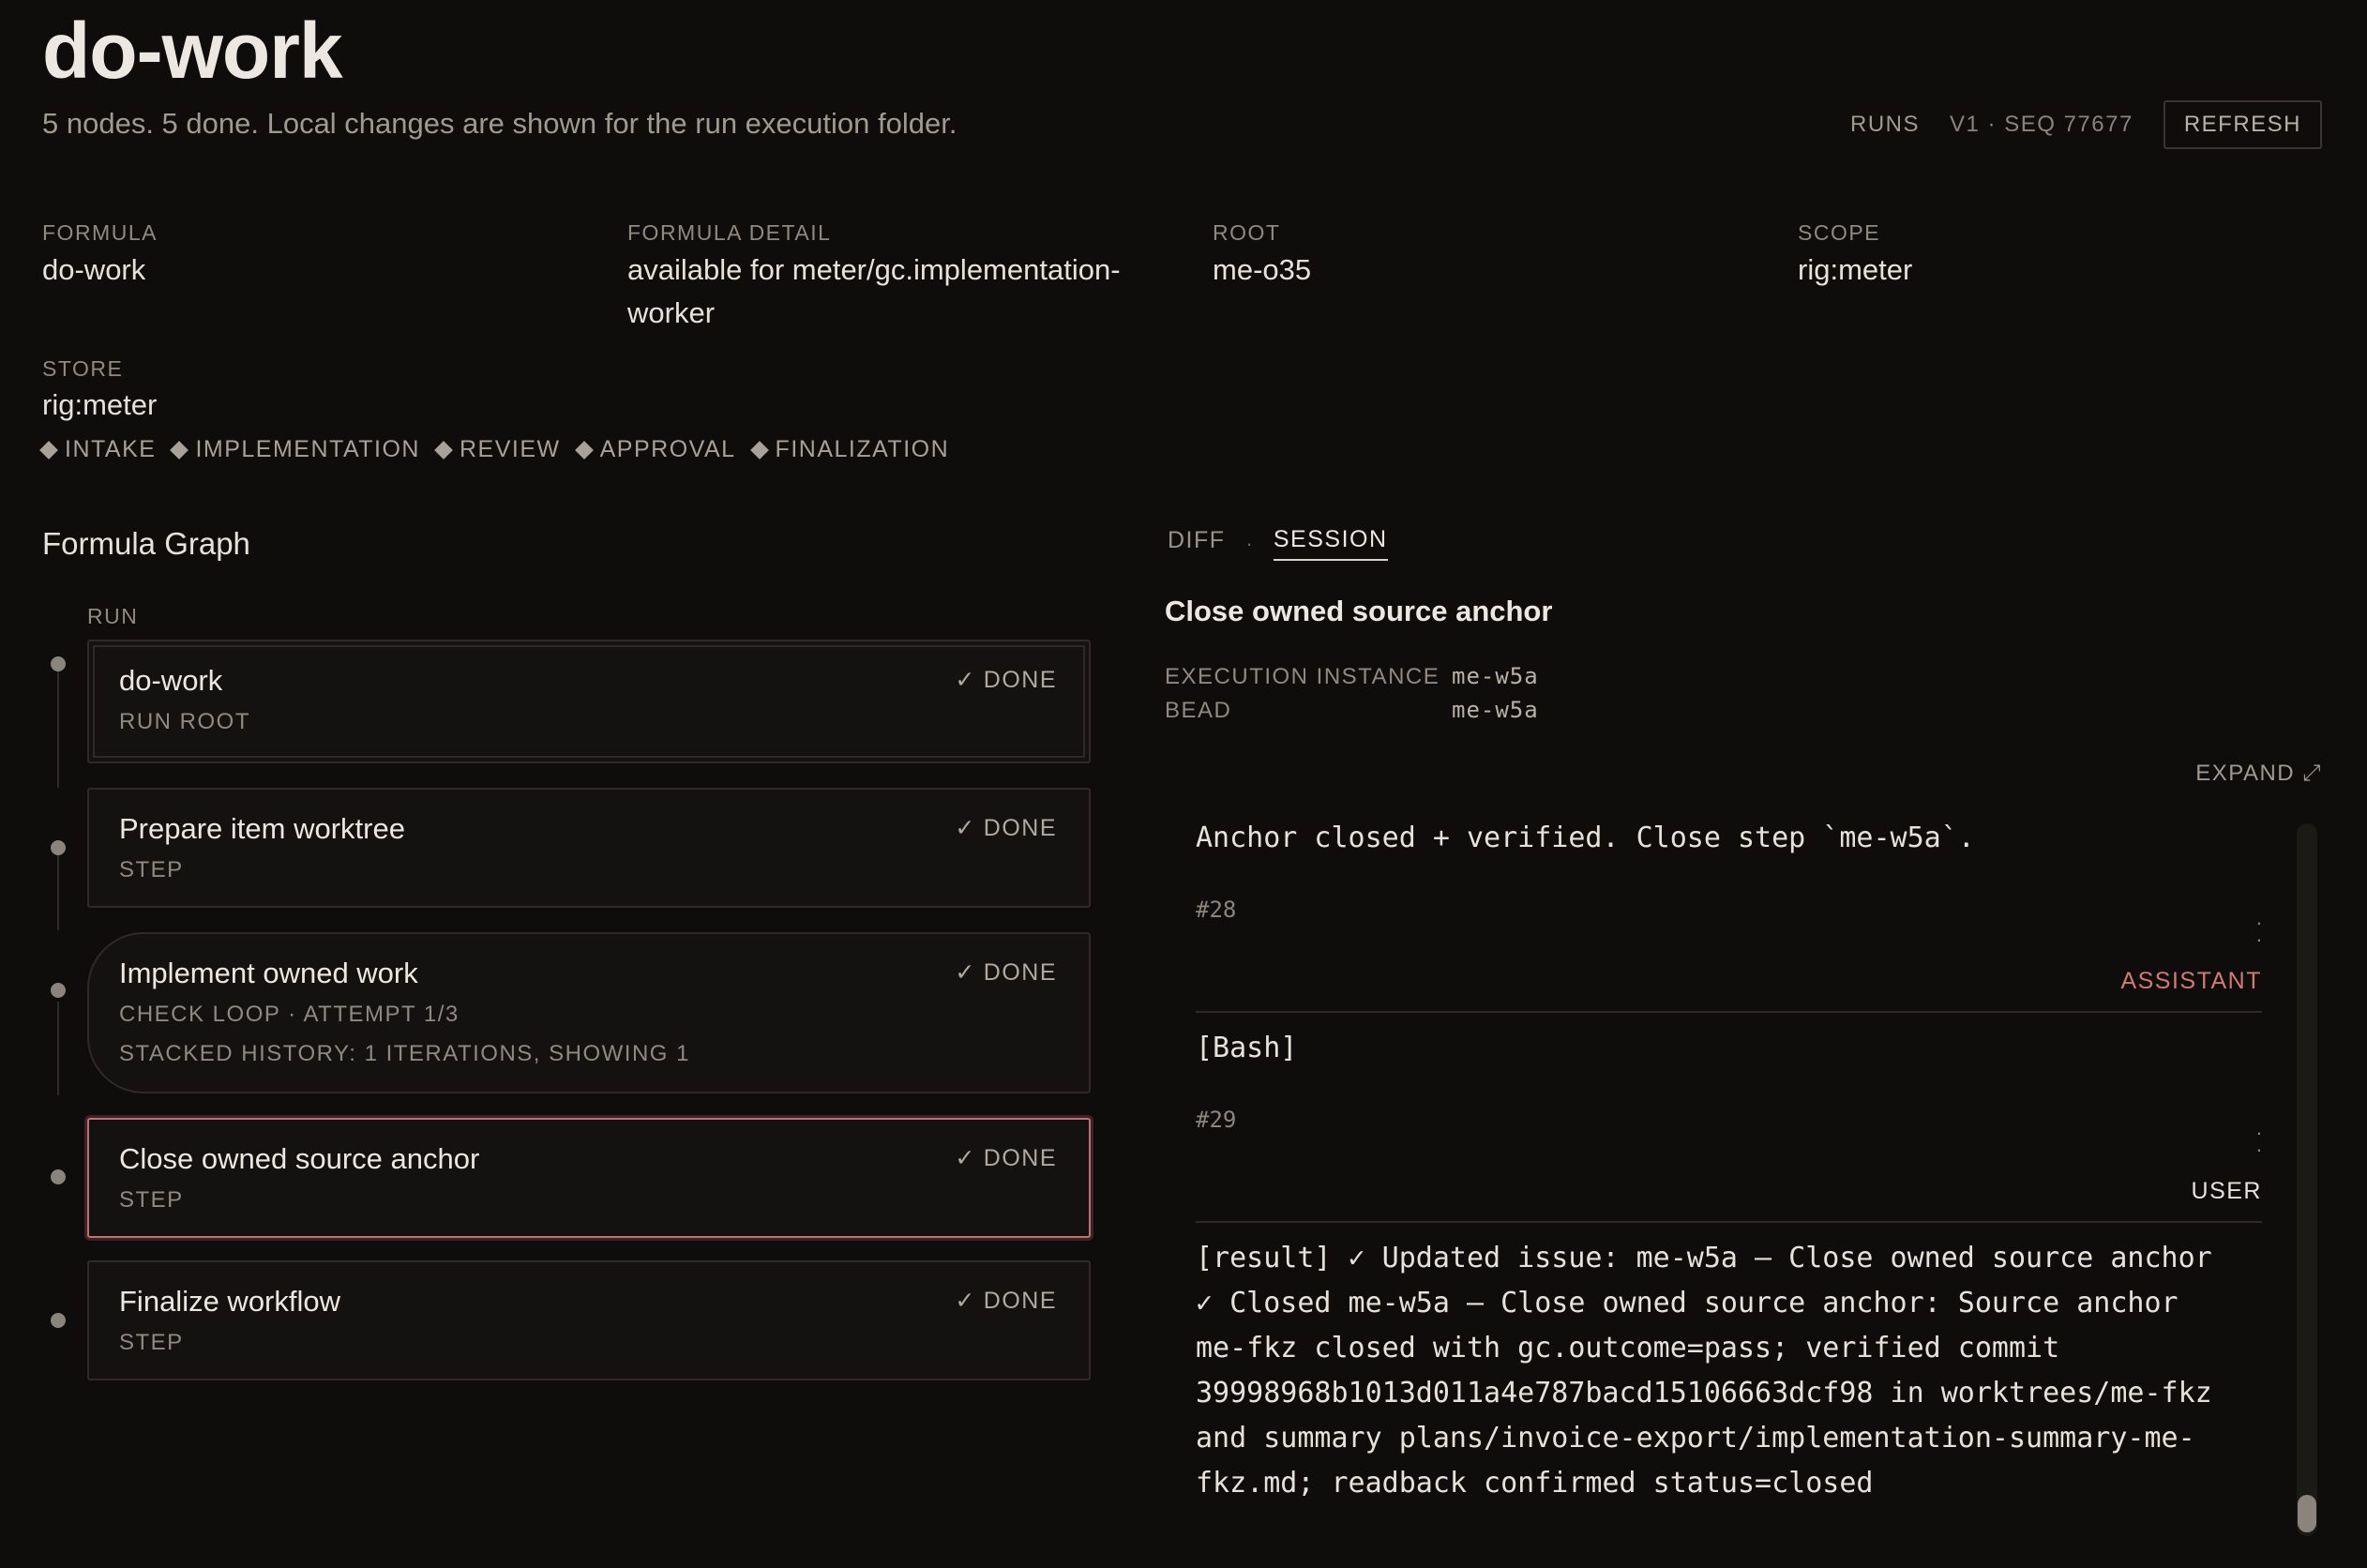  What do you see at coordinates (849, 449) in the screenshot?
I see `phase-finalization: FINALIZATION` at bounding box center [849, 449].